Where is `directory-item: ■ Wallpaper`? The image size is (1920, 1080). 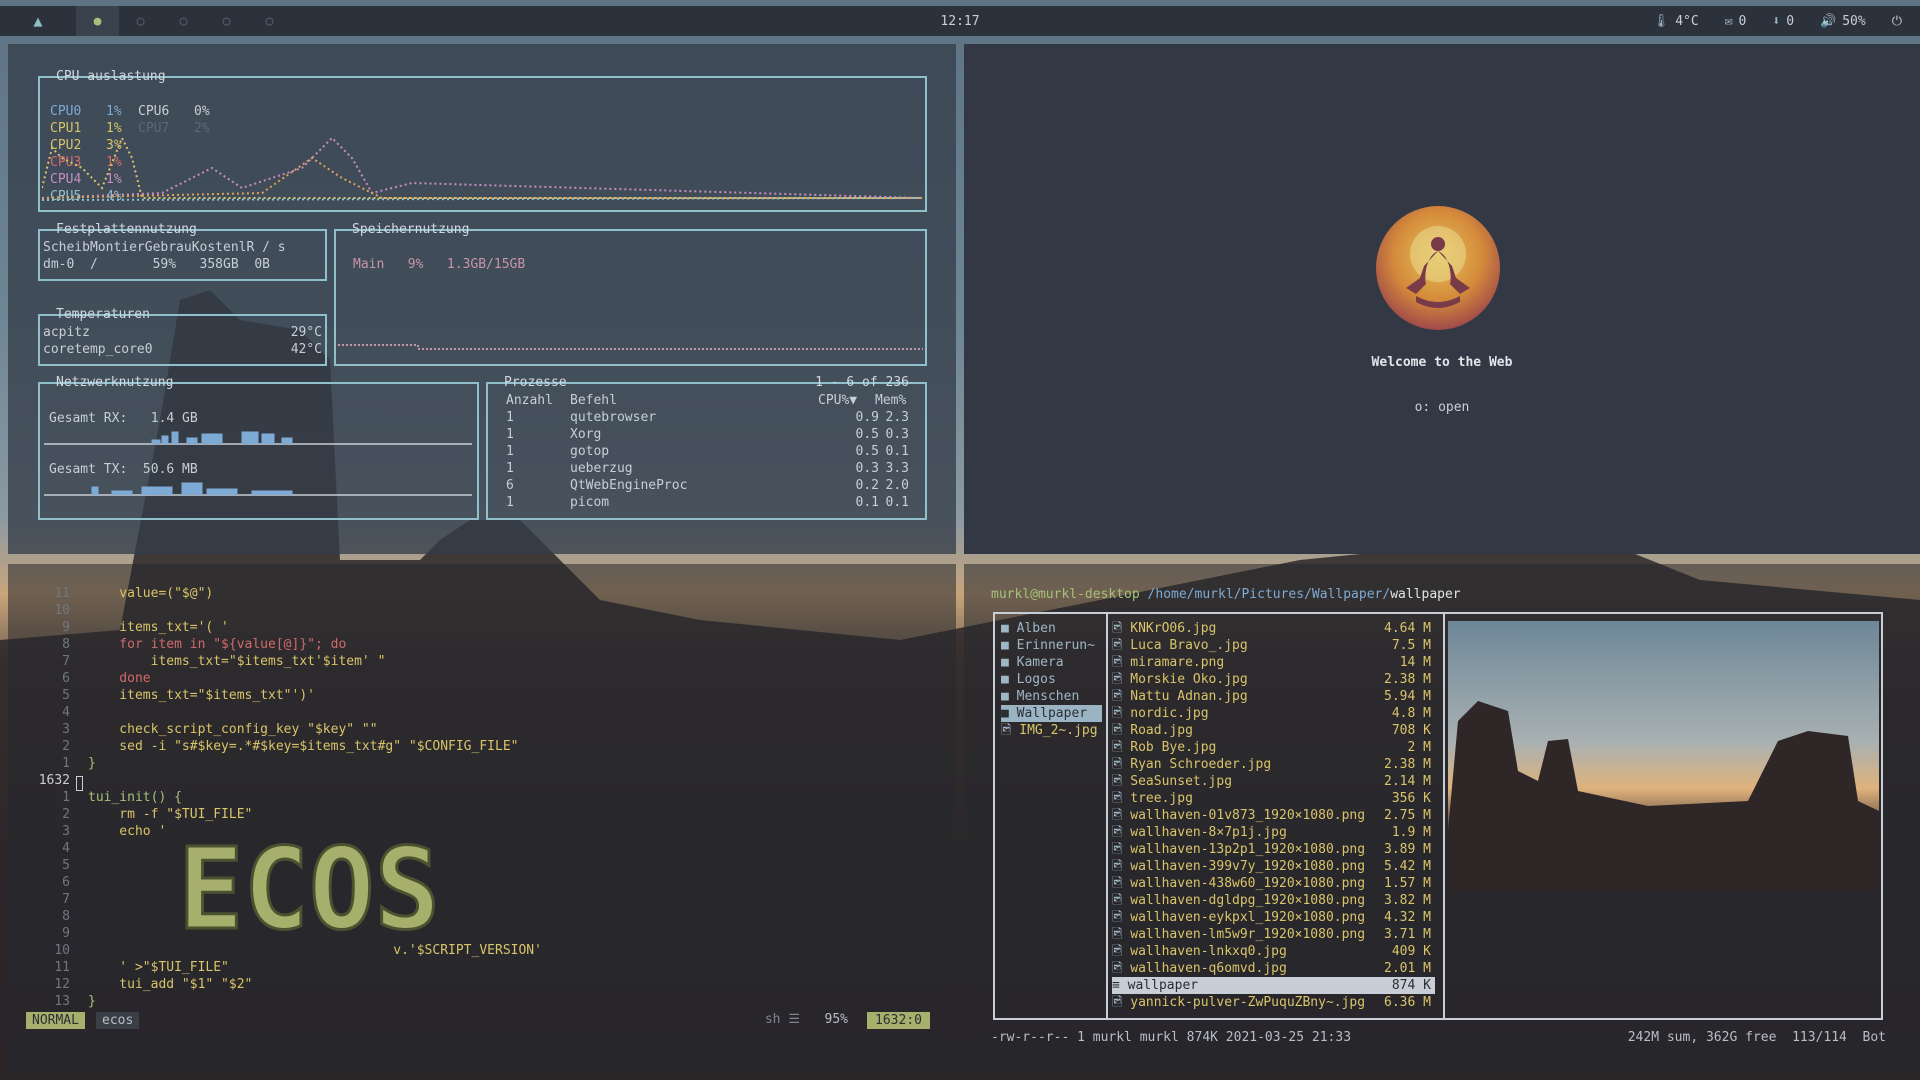 directory-item: ■ Wallpaper is located at coordinates (1051, 713).